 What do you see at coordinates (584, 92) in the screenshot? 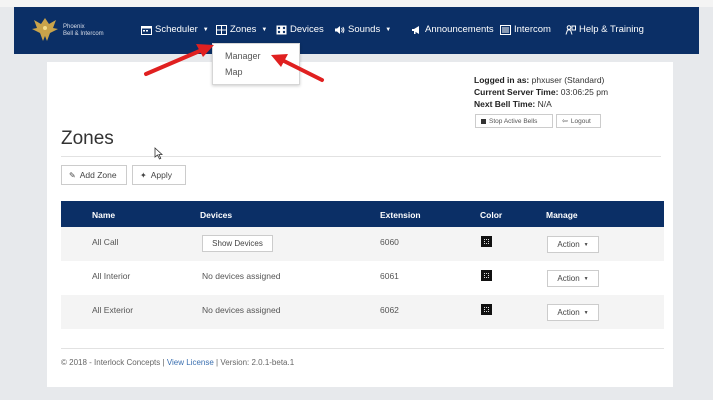
I see `server-time-value: 03:06:25 pm` at bounding box center [584, 92].